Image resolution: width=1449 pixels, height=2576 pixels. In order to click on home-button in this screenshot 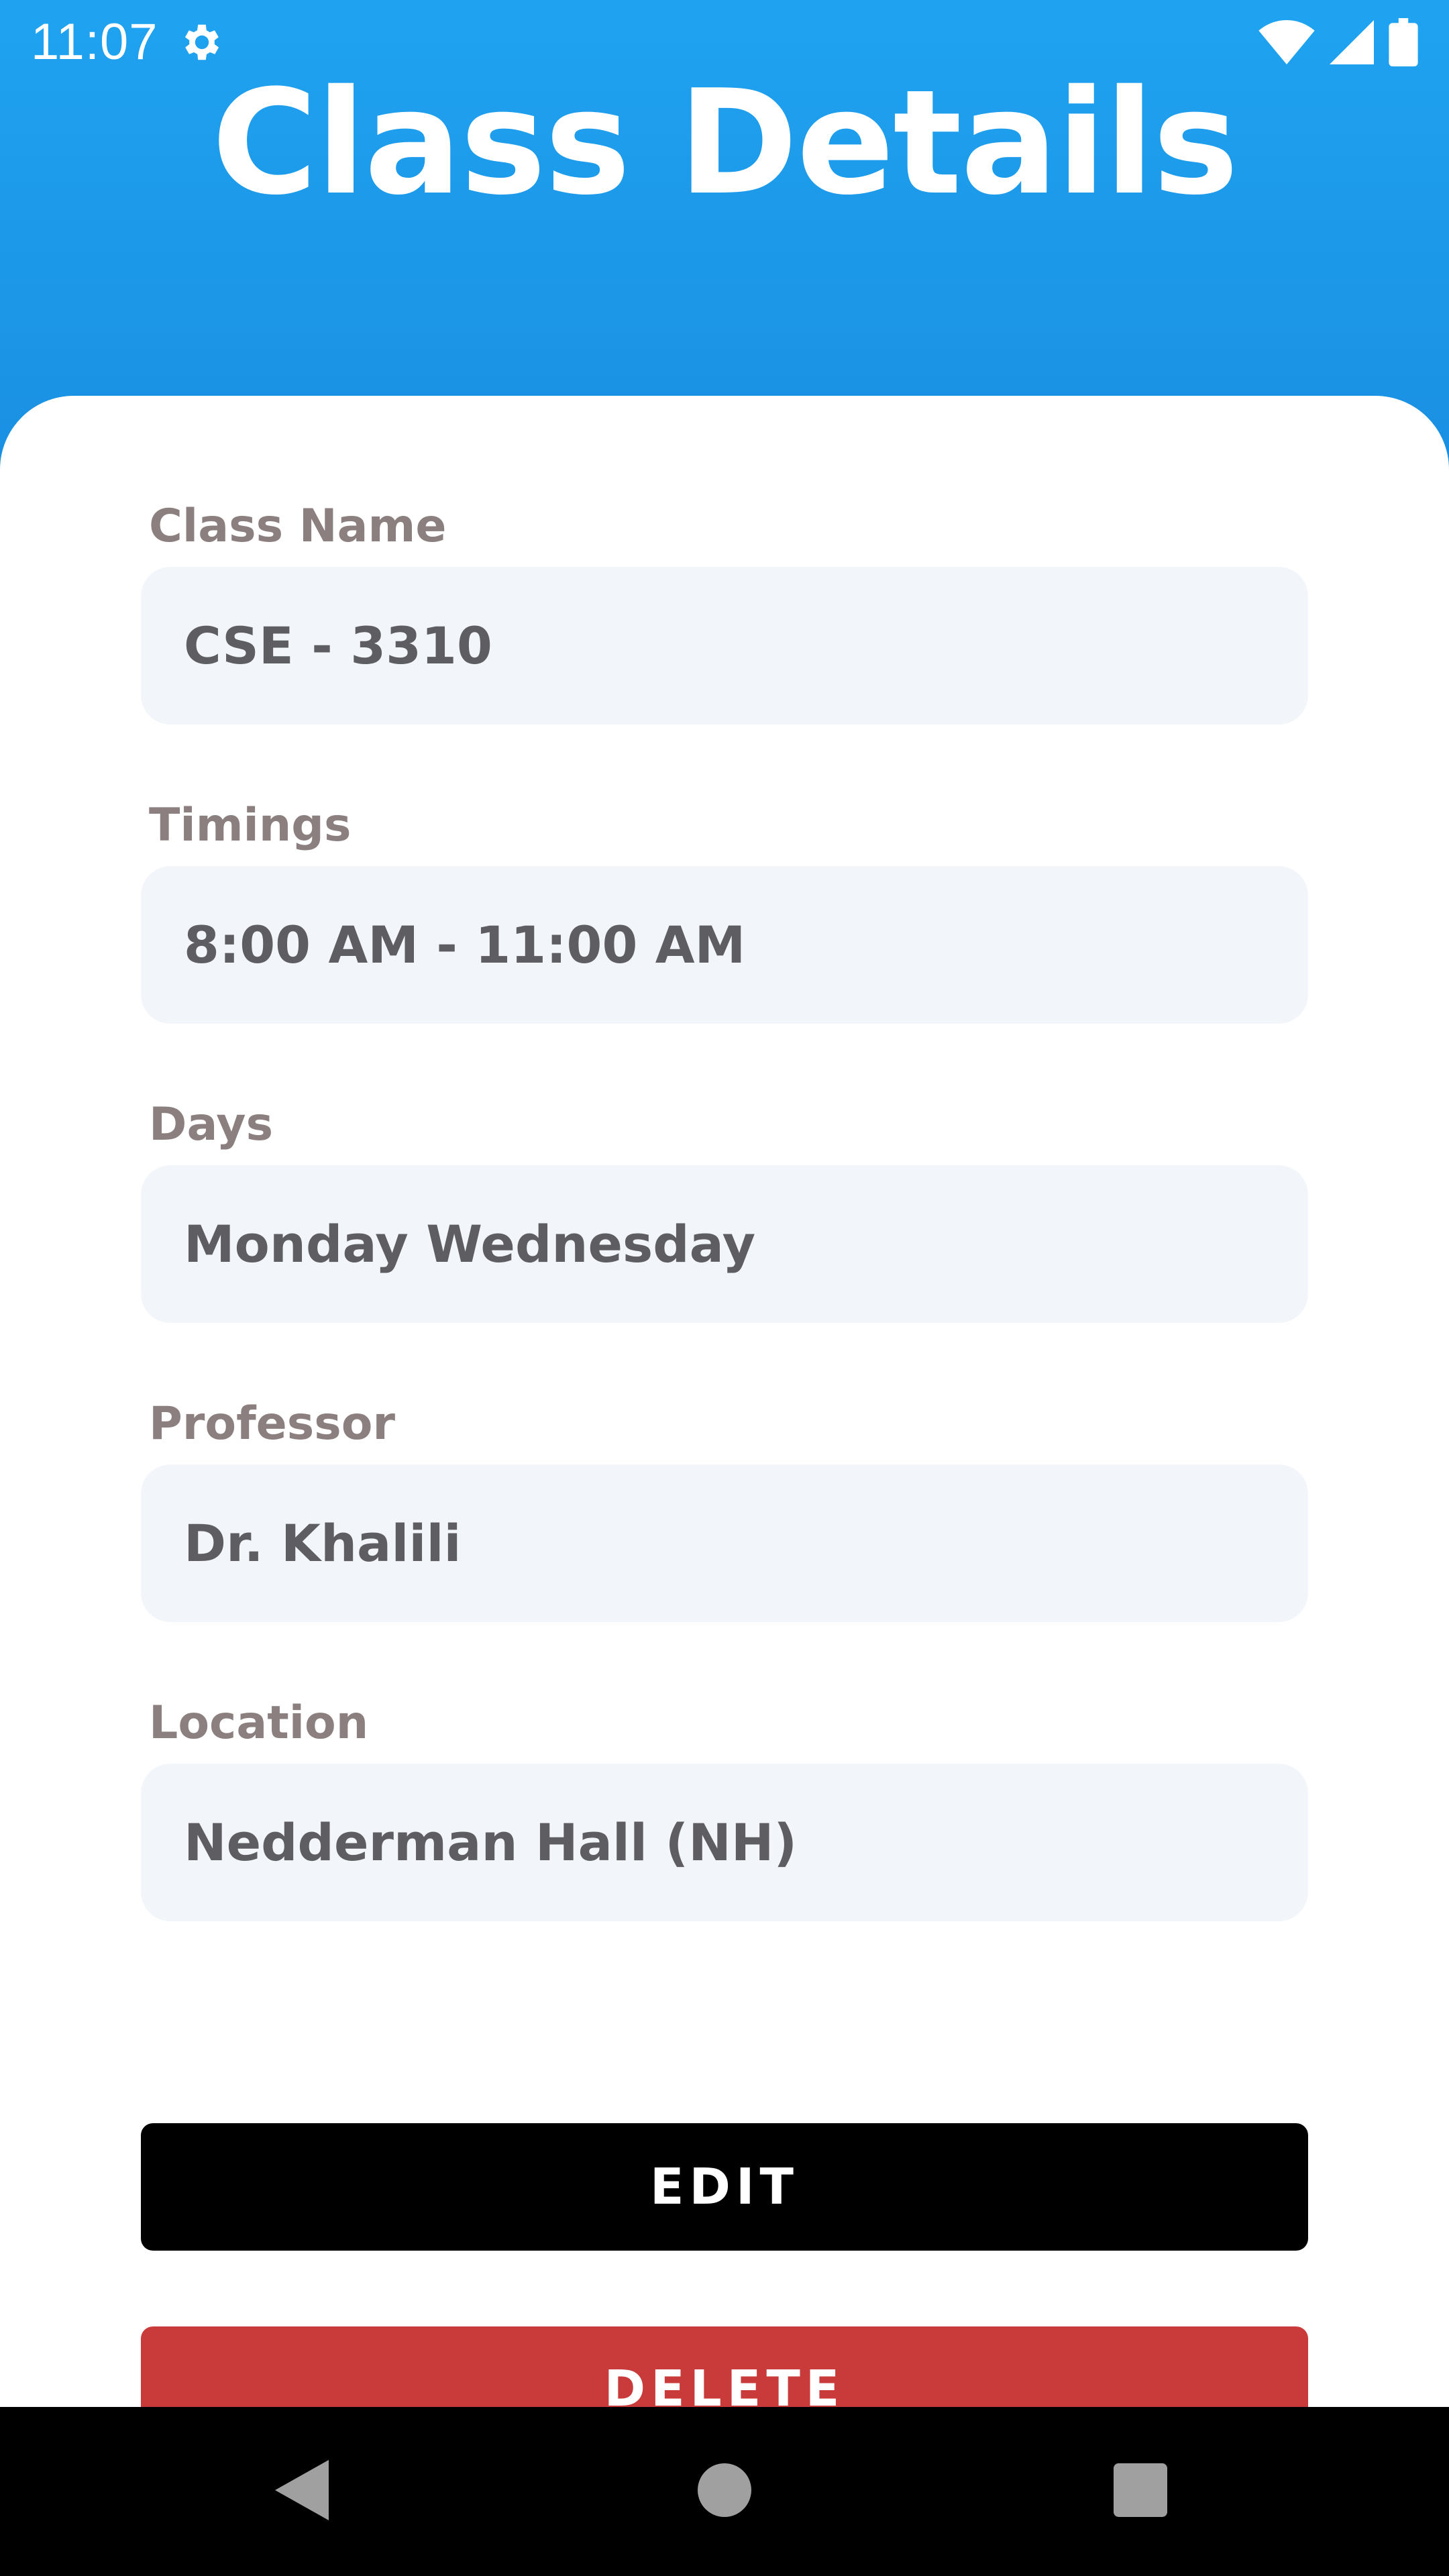, I will do `click(724, 2491)`.